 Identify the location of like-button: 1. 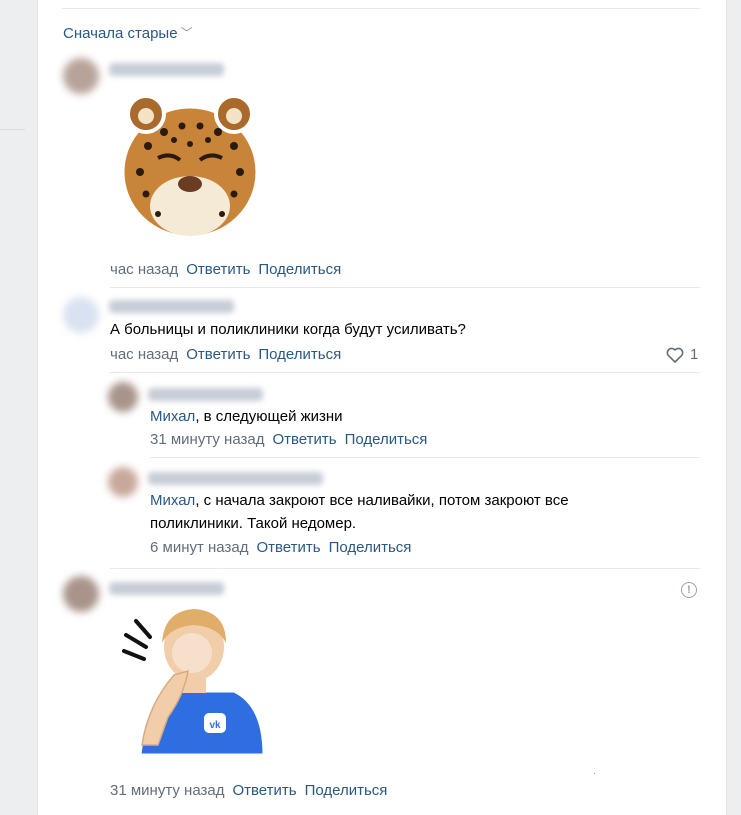
(682, 354).